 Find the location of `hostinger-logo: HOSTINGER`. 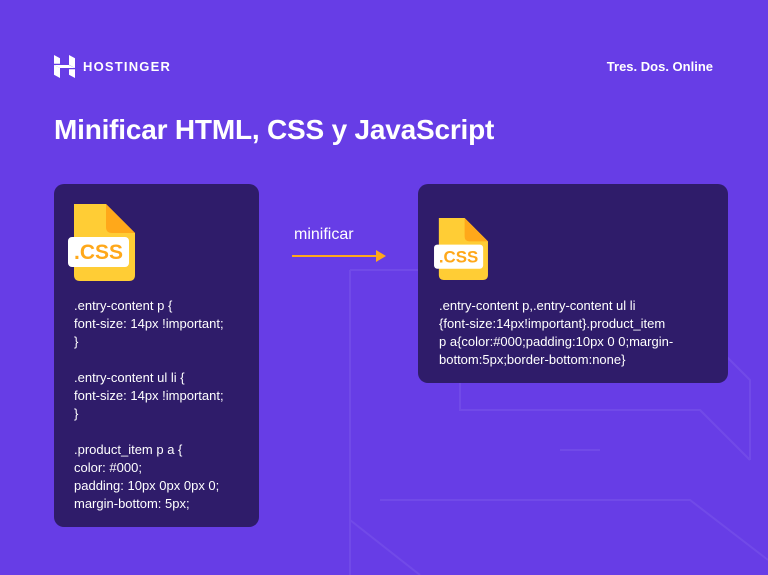

hostinger-logo: HOSTINGER is located at coordinates (112, 66).